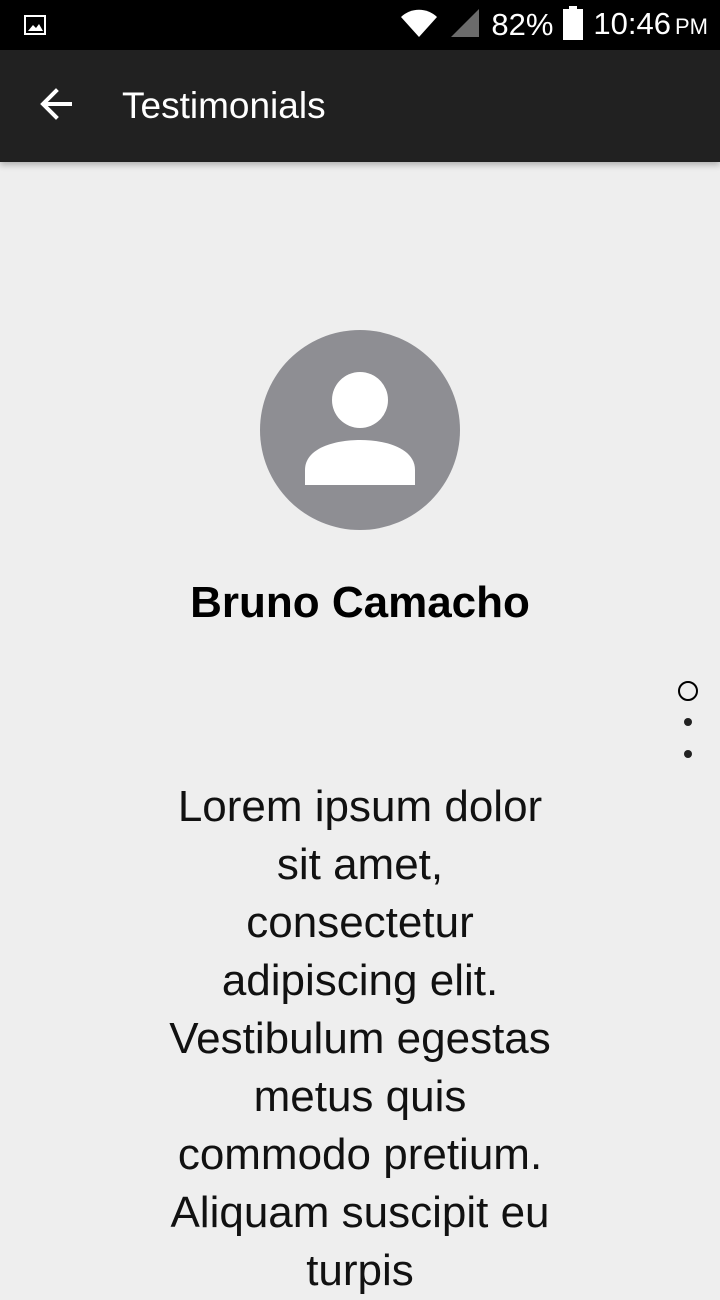 This screenshot has height=1300, width=720. I want to click on page-indicator, so click(688, 723).